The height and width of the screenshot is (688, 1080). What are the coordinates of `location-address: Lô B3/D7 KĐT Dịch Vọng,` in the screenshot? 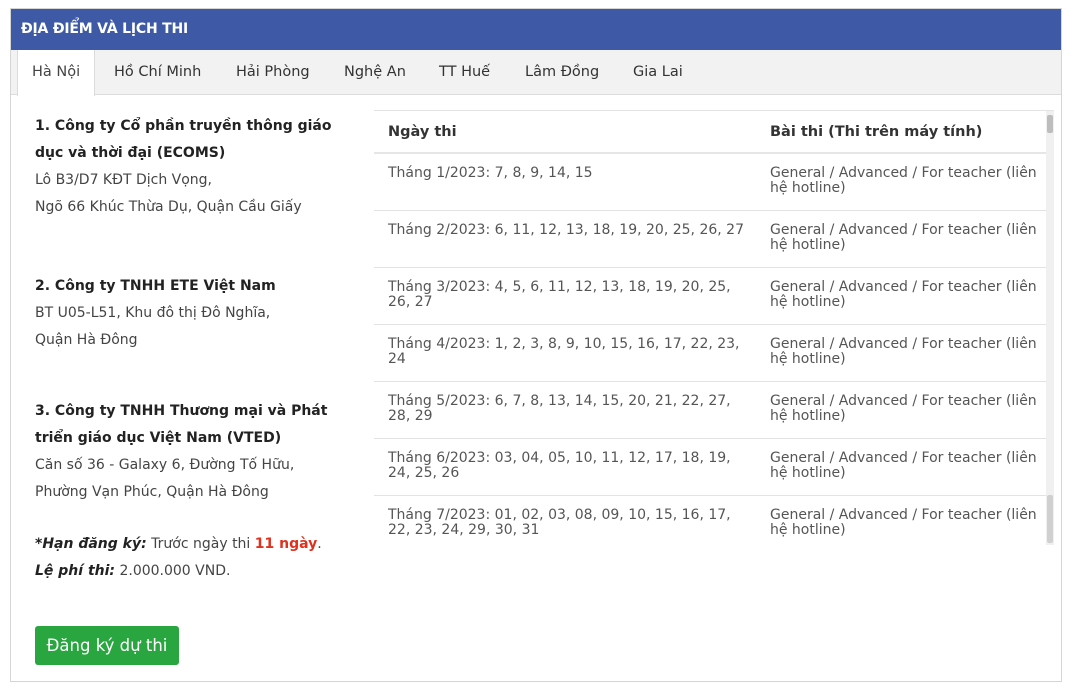 It's located at (124, 180).